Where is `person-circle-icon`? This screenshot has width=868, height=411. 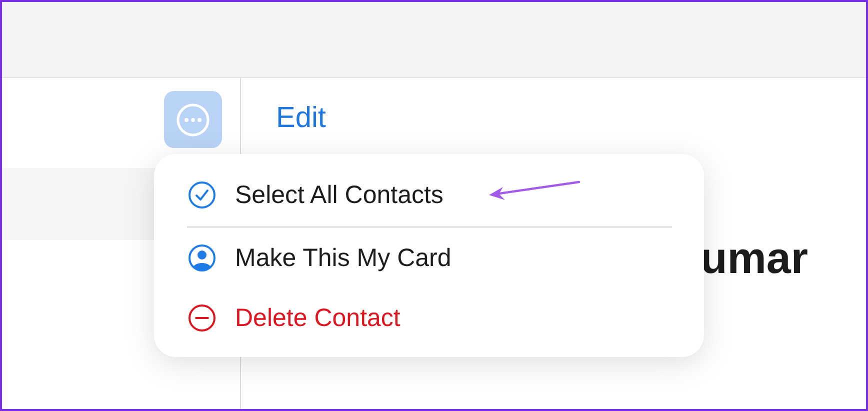
person-circle-icon is located at coordinates (202, 258).